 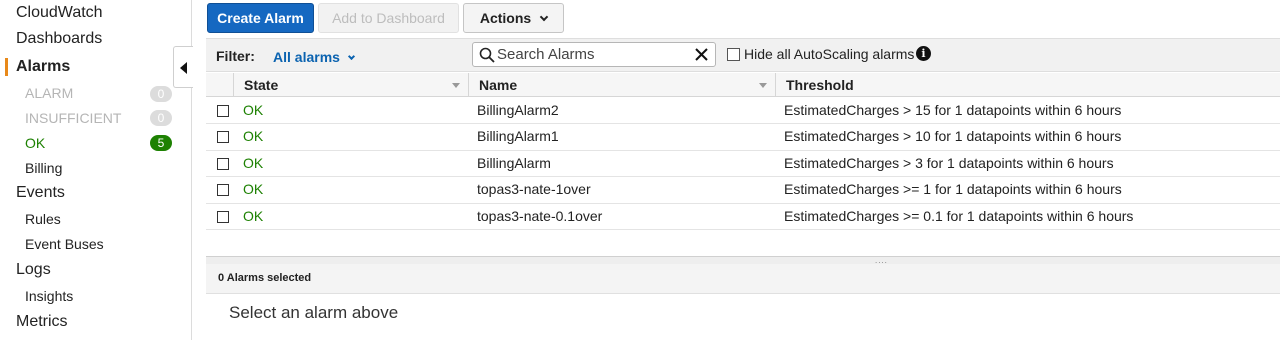 What do you see at coordinates (73, 118) in the screenshot?
I see `sidebar-item-insufficient-state: INSUFFICIENT` at bounding box center [73, 118].